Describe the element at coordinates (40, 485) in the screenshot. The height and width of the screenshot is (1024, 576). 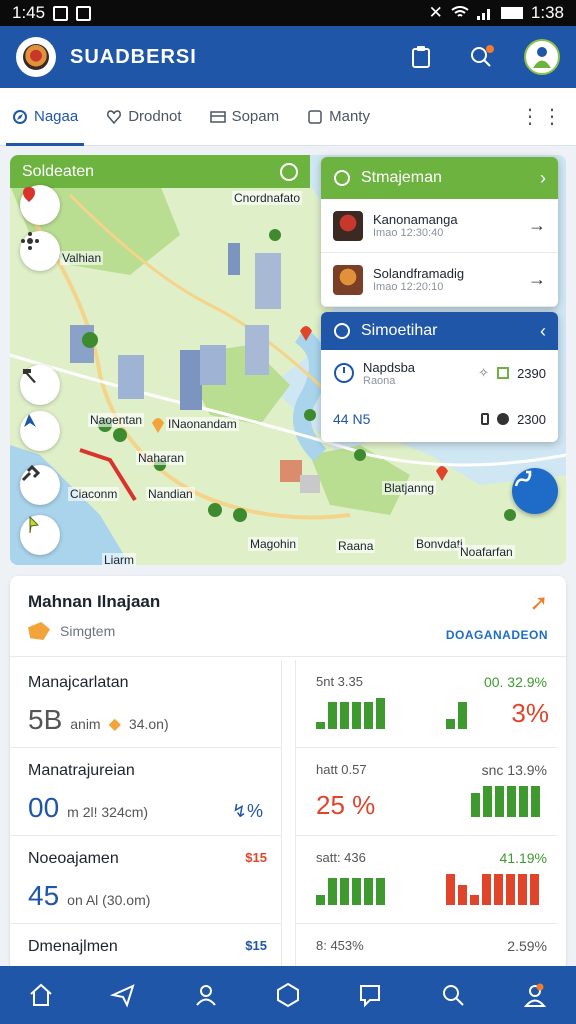
I see `map-link-button` at that location.